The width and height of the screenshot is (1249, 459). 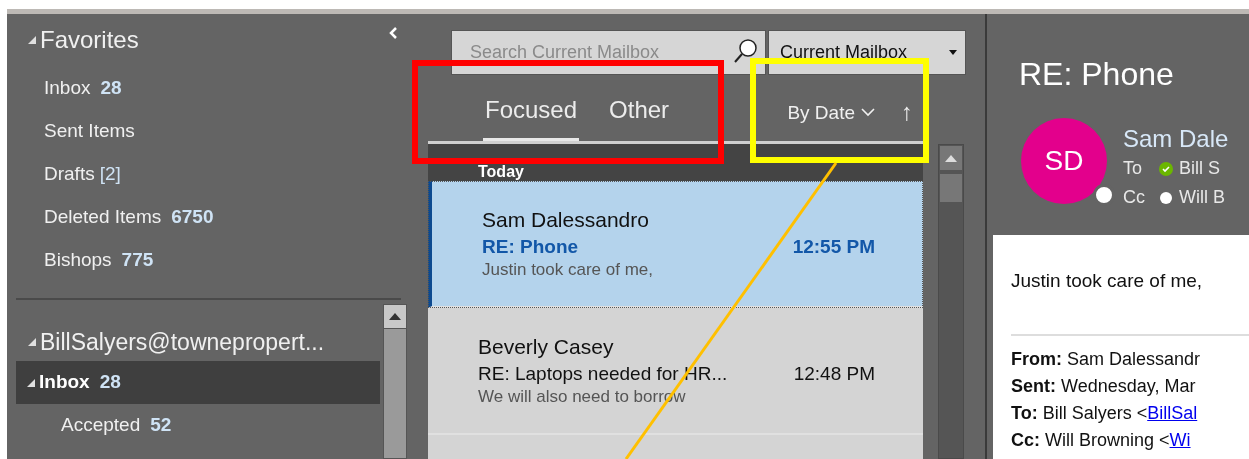 What do you see at coordinates (834, 374) in the screenshot?
I see `message-time: 12:48 PM` at bounding box center [834, 374].